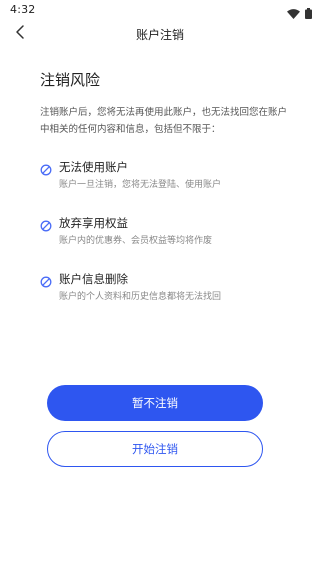  I want to click on page-title: 账户注销, so click(159, 35).